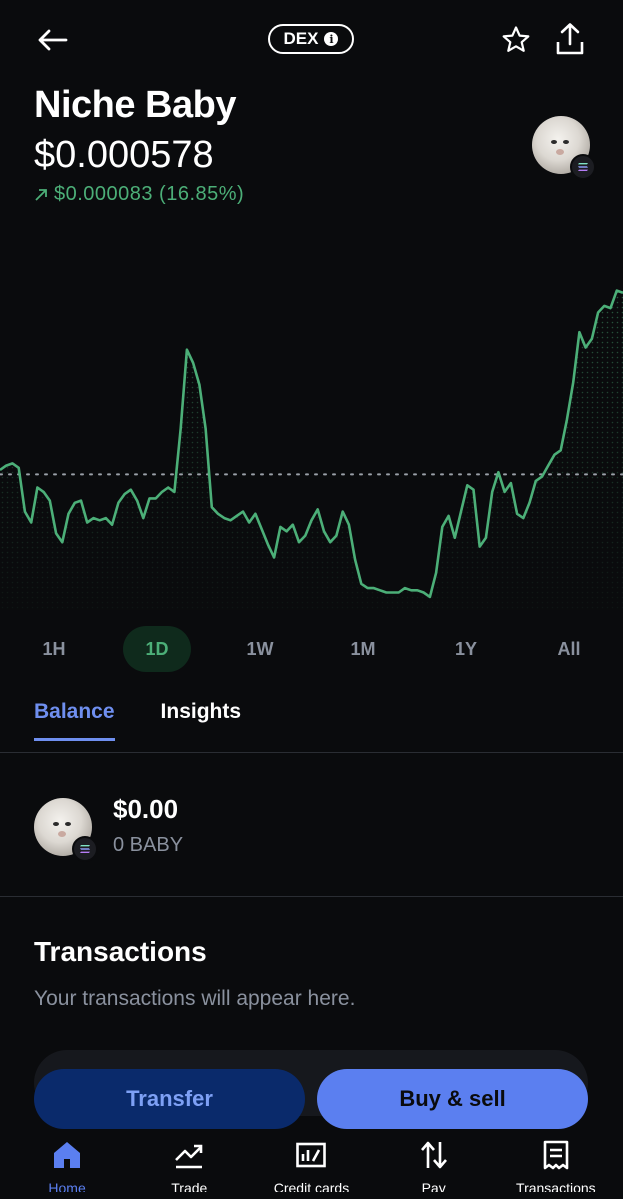 This screenshot has width=623, height=1199. What do you see at coordinates (41, 194) in the screenshot?
I see `arrow-up-right-icon` at bounding box center [41, 194].